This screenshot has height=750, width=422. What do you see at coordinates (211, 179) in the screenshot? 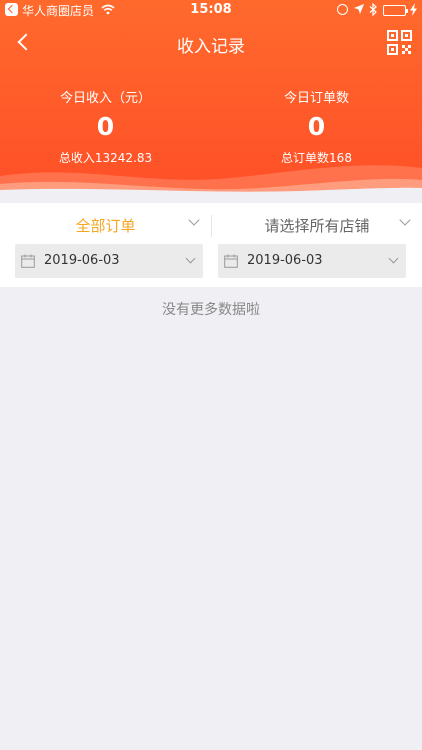
I see `header-wave-decoration` at bounding box center [211, 179].